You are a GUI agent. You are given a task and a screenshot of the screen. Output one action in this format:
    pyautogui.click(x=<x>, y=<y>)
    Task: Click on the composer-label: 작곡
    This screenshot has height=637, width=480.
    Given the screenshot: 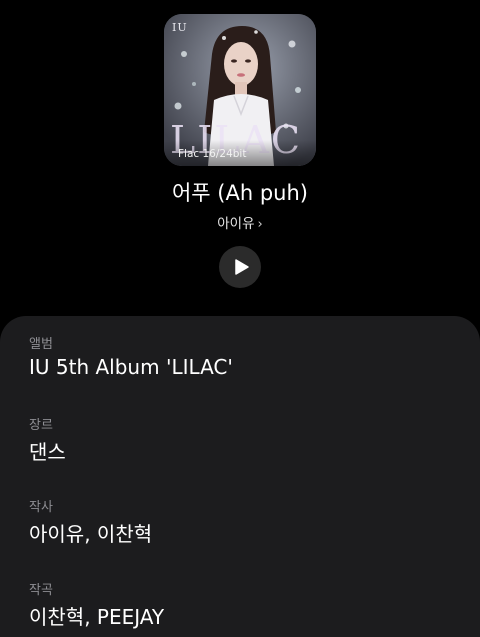 What is the action you would take?
    pyautogui.click(x=41, y=590)
    